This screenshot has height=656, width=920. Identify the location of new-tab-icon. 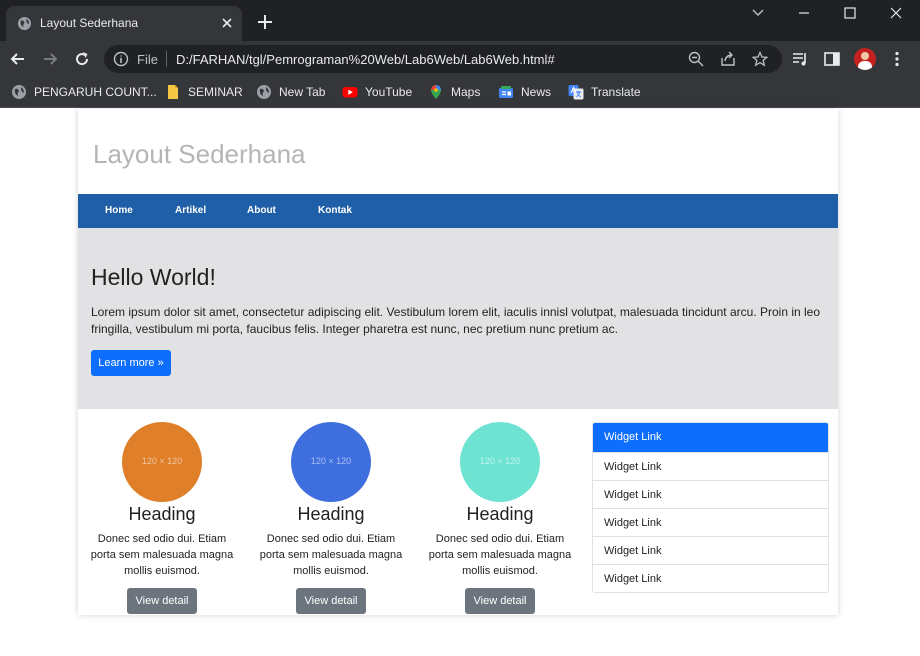
(265, 22).